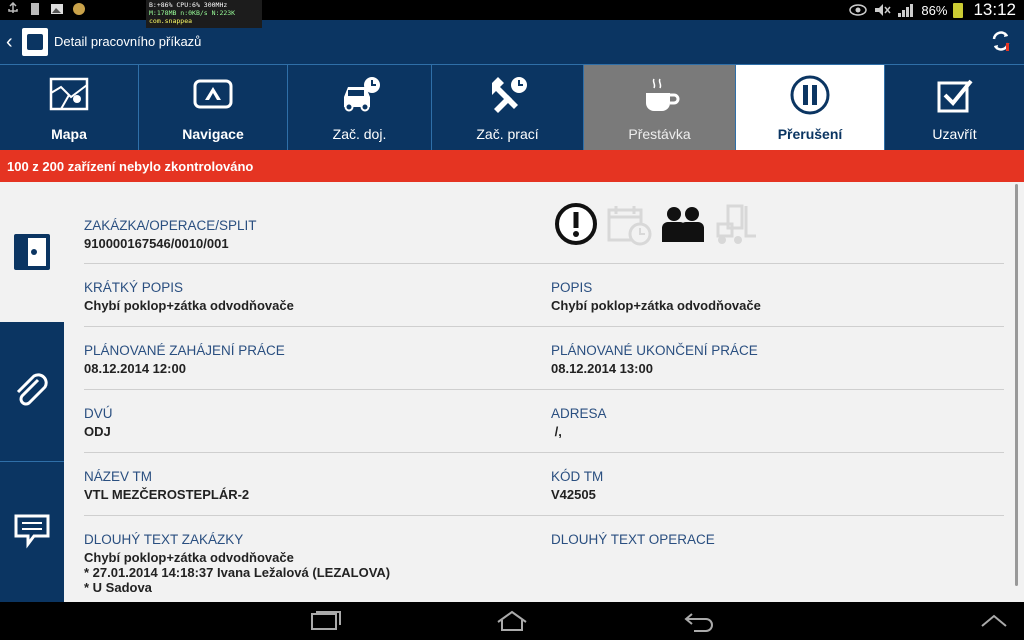 This screenshot has width=1024, height=640. I want to click on battery-percent: 86%, so click(934, 10).